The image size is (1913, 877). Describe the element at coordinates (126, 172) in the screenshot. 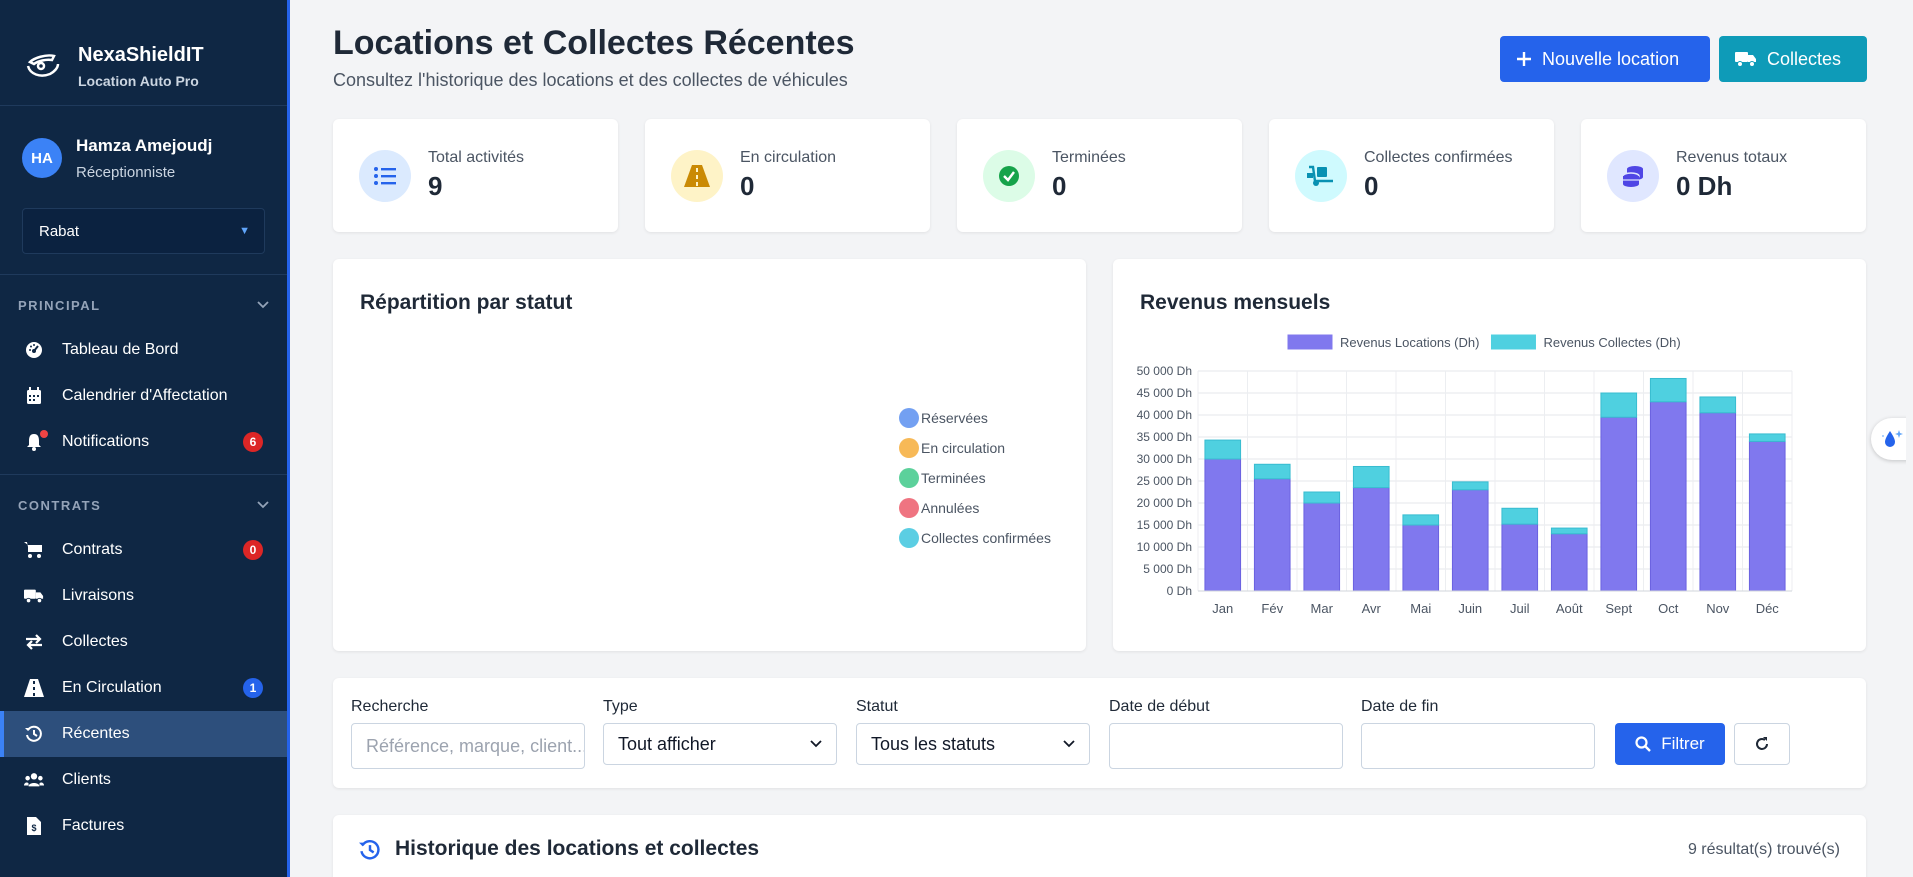

I see `user-role: Réceptionniste` at that location.